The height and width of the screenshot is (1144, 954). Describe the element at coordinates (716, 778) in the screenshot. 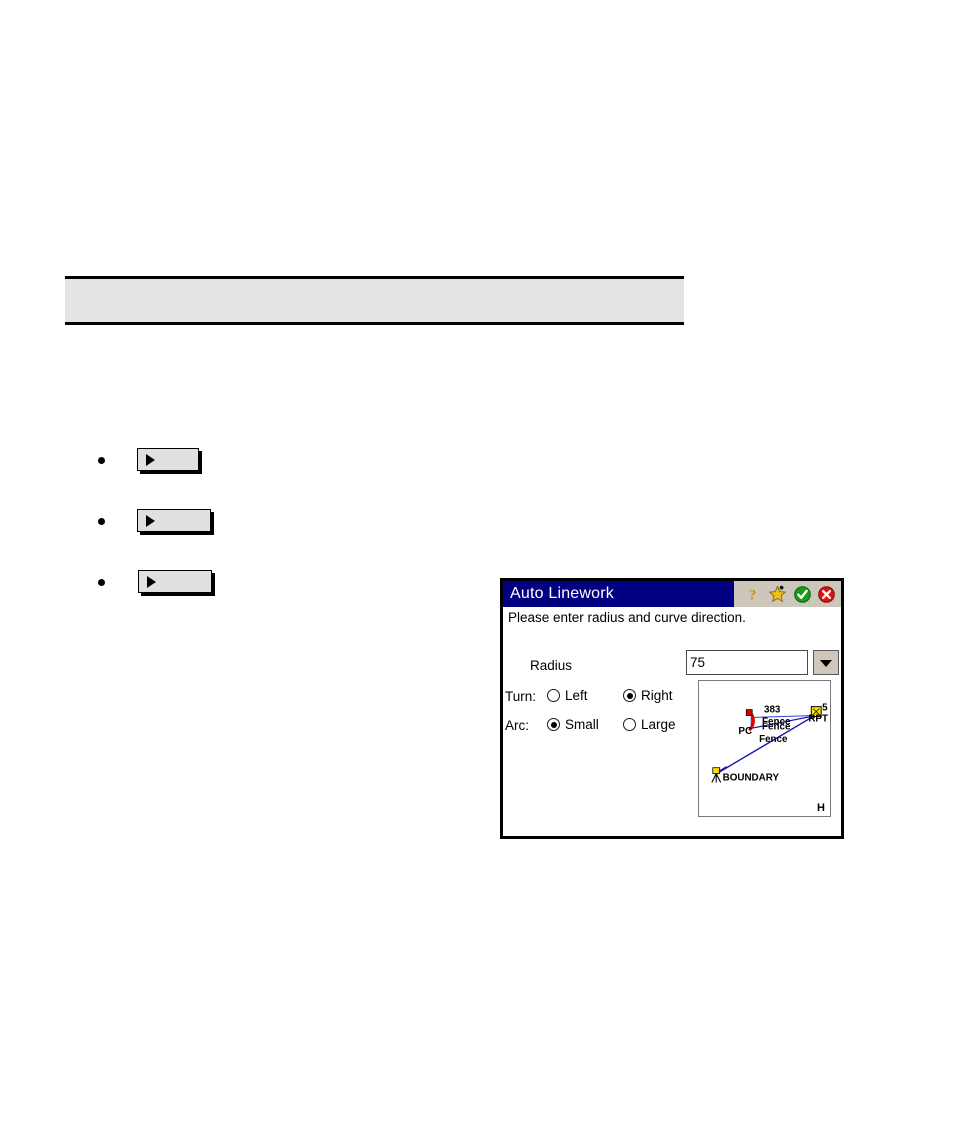

I see `tripod-legs-icon` at that location.